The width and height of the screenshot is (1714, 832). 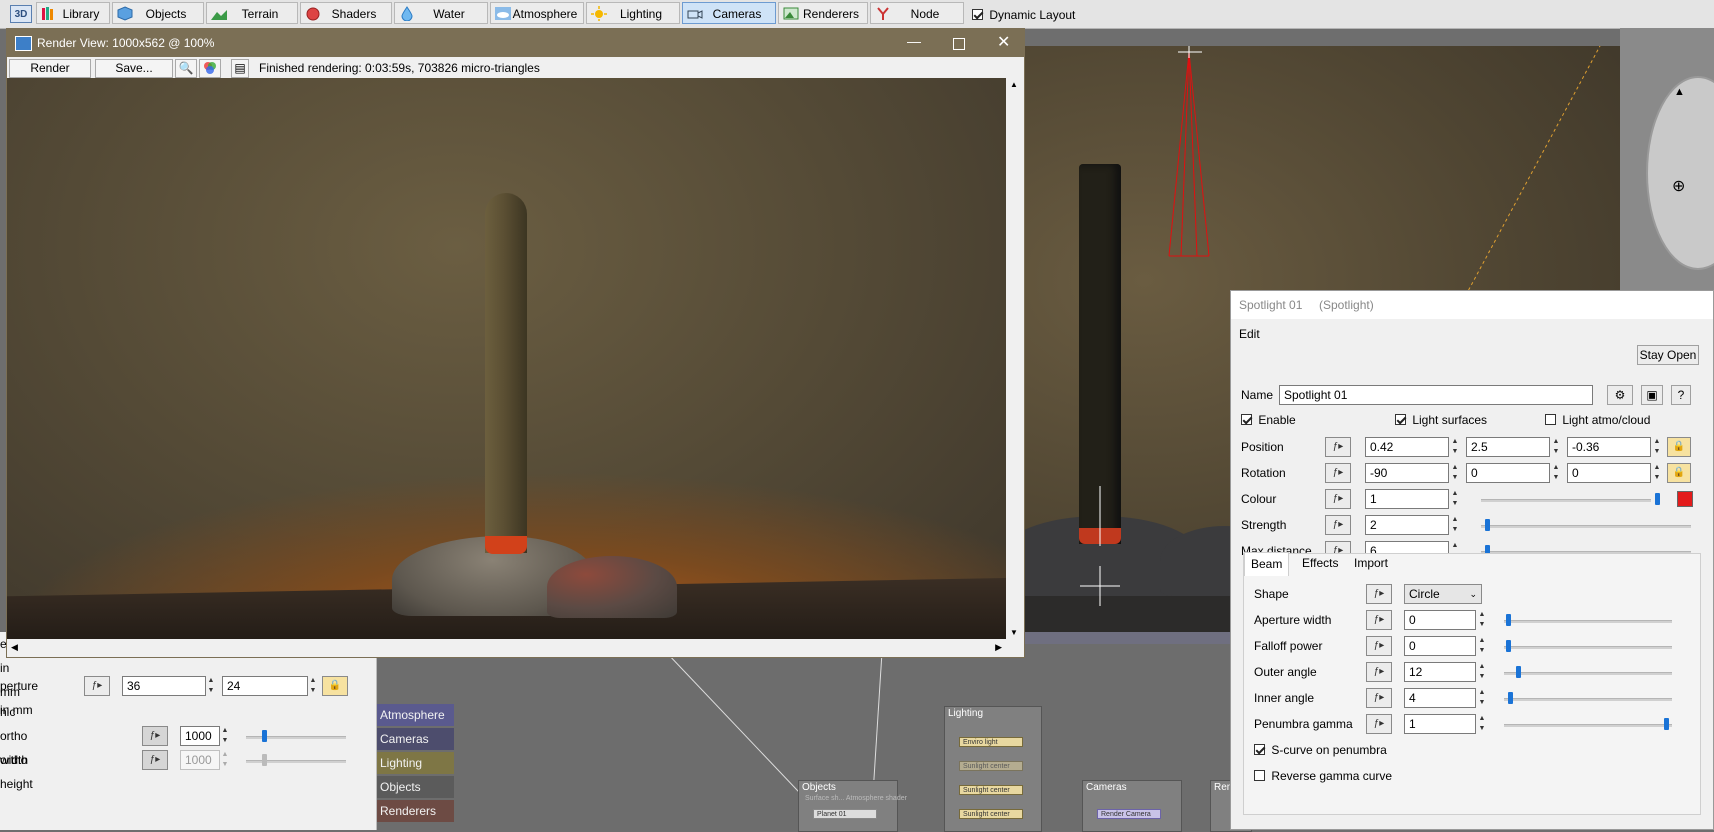 What do you see at coordinates (1597, 419) in the screenshot?
I see `light-atmo-checkbox: Light atmo/cloud` at bounding box center [1597, 419].